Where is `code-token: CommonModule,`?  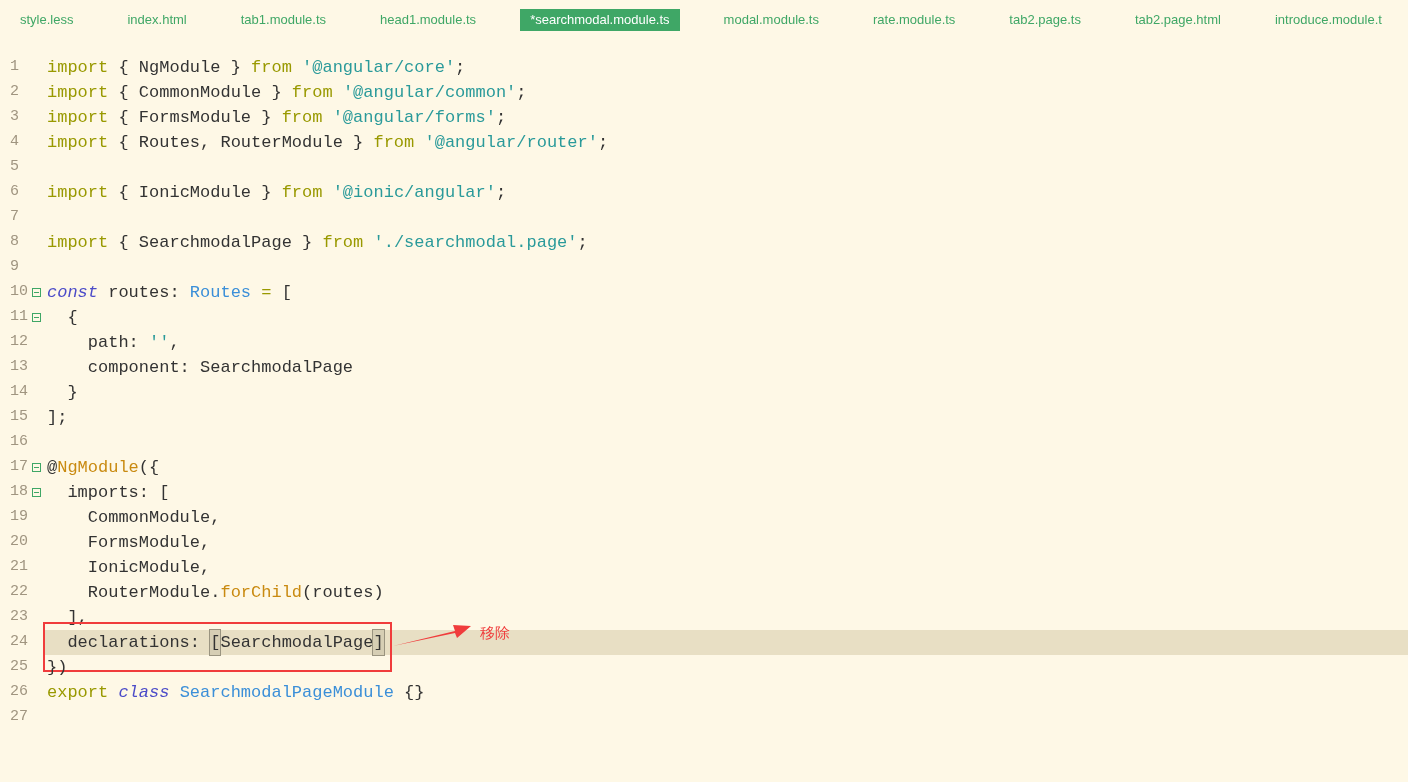 code-token: CommonModule, is located at coordinates (153, 517).